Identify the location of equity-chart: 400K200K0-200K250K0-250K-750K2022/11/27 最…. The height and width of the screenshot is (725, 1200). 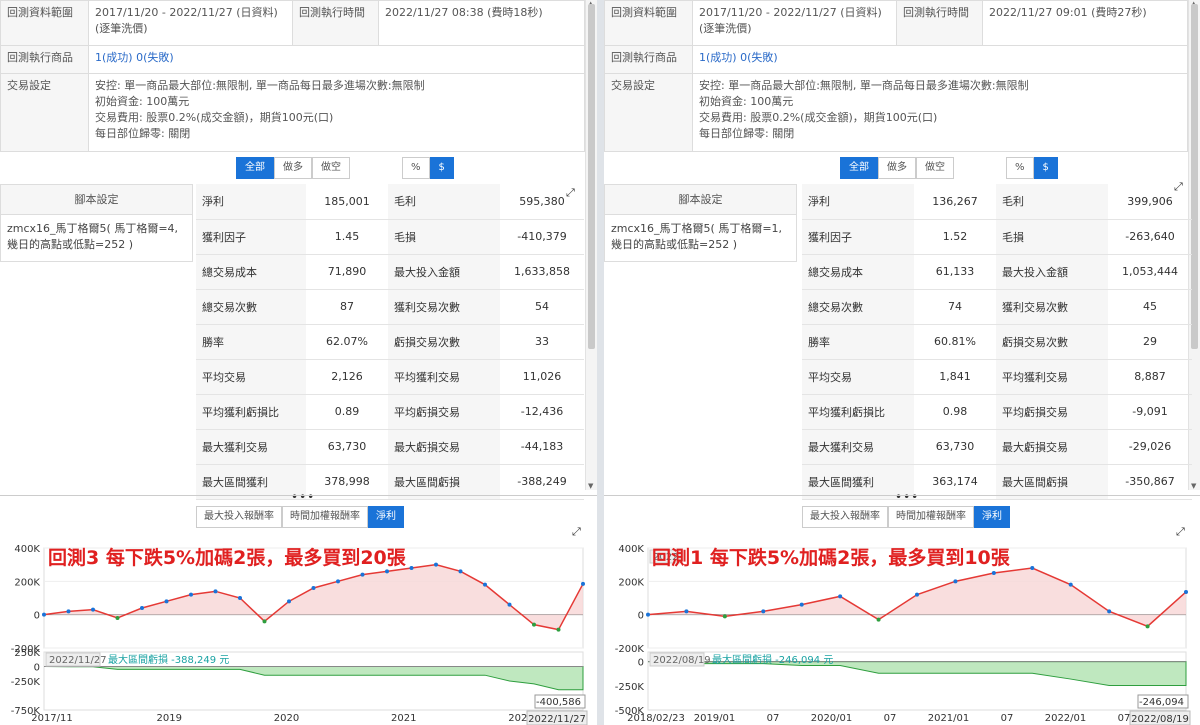
(299, 634).